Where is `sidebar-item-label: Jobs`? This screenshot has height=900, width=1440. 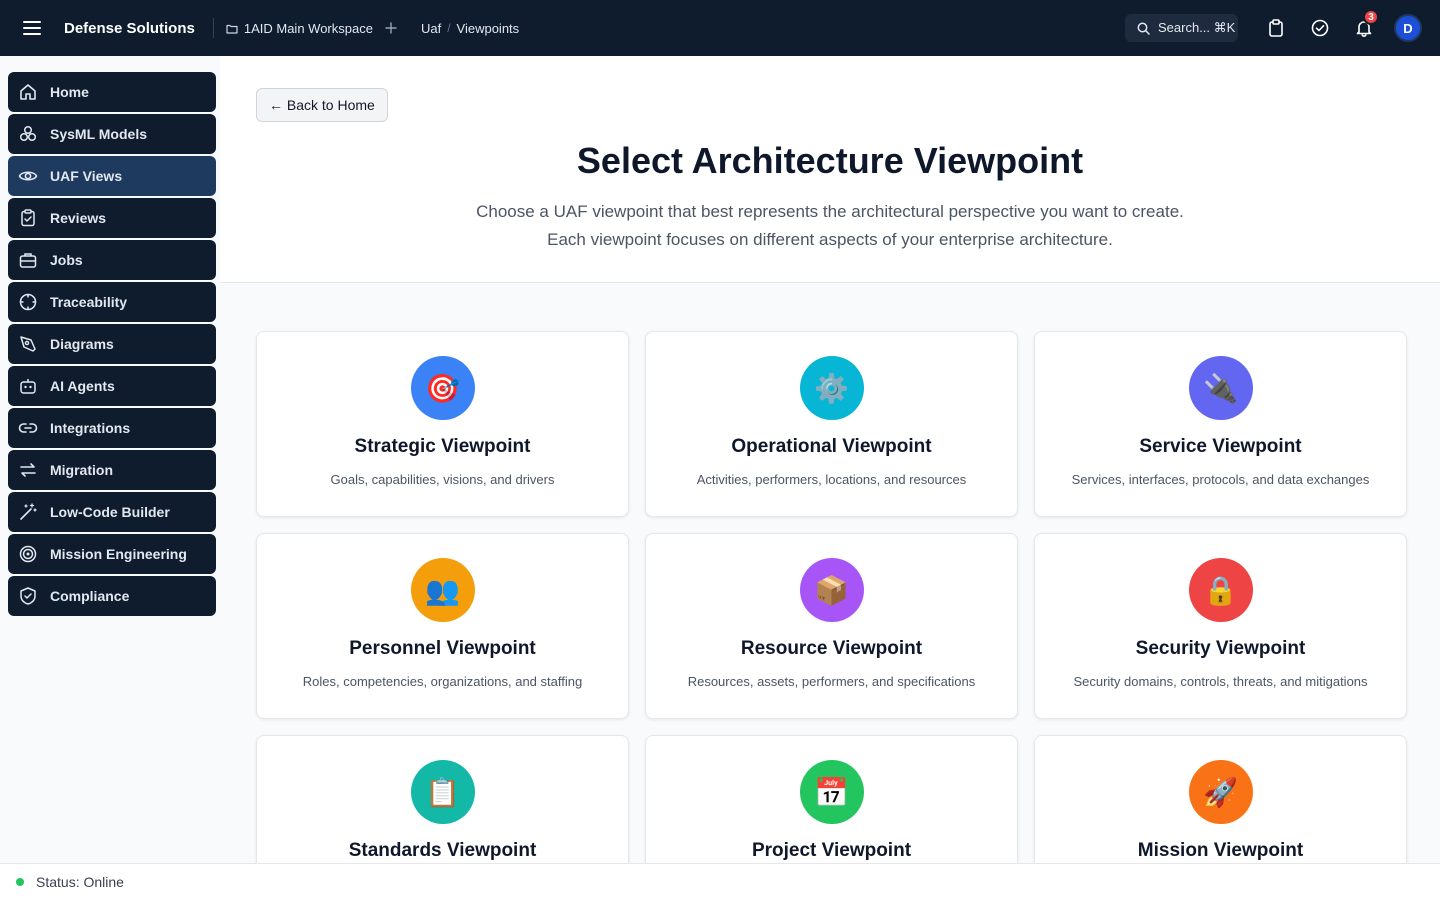
sidebar-item-label: Jobs is located at coordinates (66, 260).